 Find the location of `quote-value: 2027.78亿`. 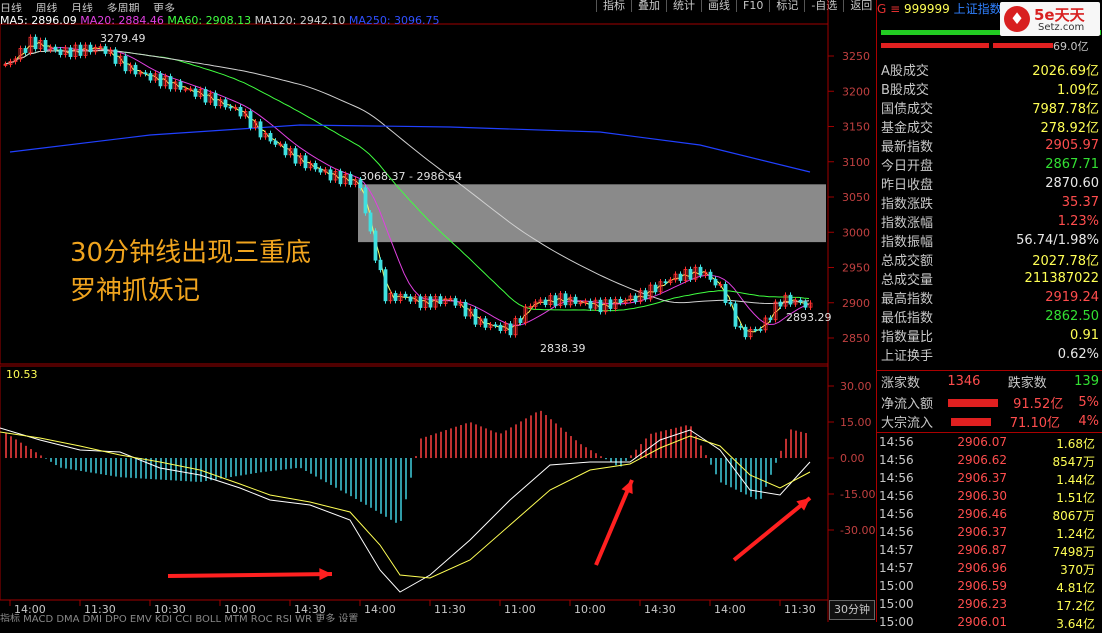

quote-value: 2027.78亿 is located at coordinates (1065, 261).